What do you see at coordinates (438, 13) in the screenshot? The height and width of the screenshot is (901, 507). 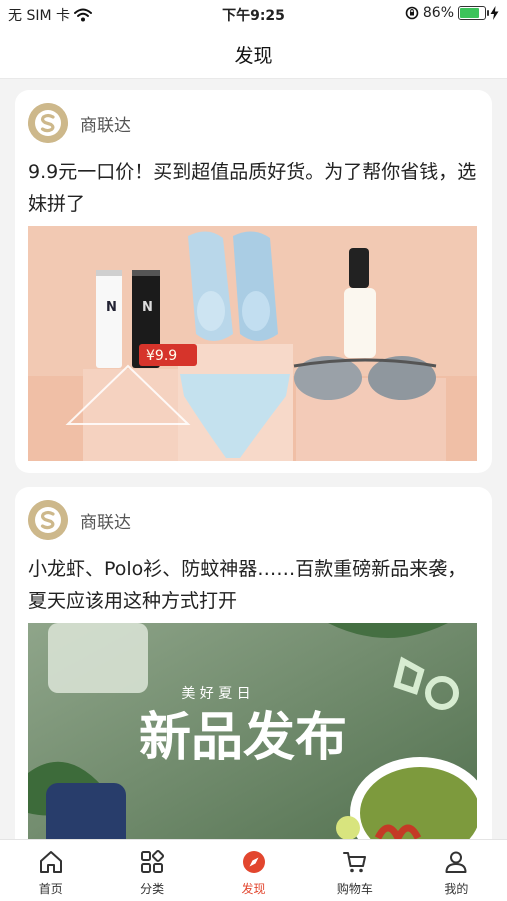 I see `battery-percent: 86%` at bounding box center [438, 13].